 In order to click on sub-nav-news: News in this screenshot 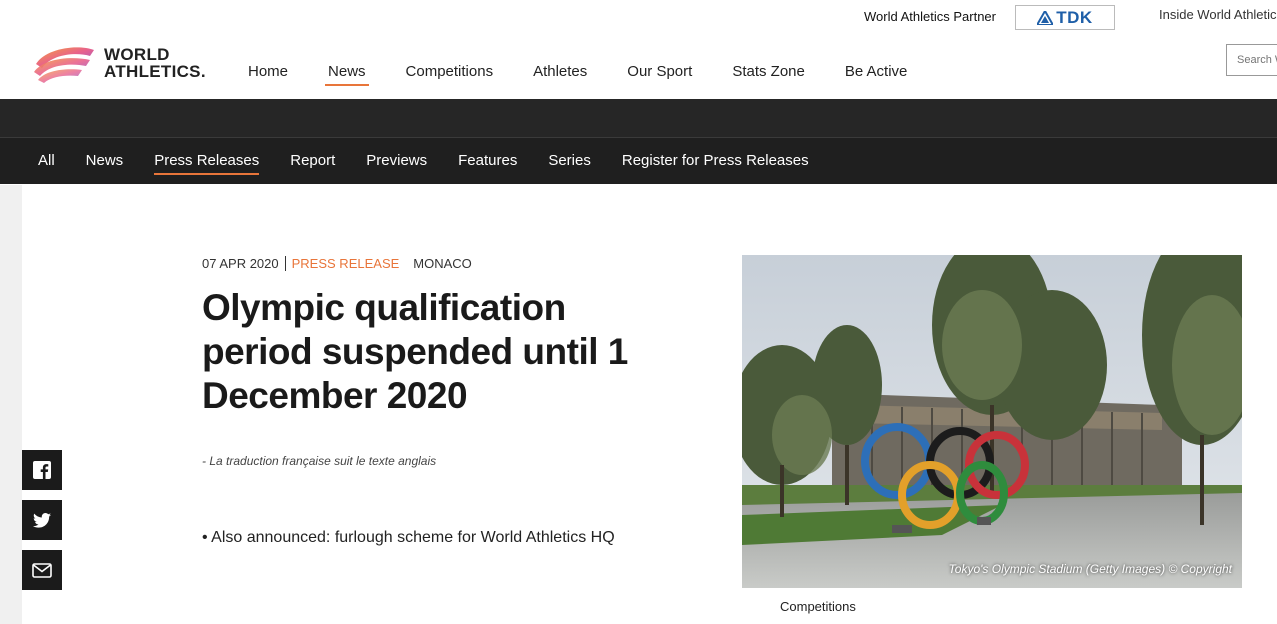, I will do `click(105, 163)`.